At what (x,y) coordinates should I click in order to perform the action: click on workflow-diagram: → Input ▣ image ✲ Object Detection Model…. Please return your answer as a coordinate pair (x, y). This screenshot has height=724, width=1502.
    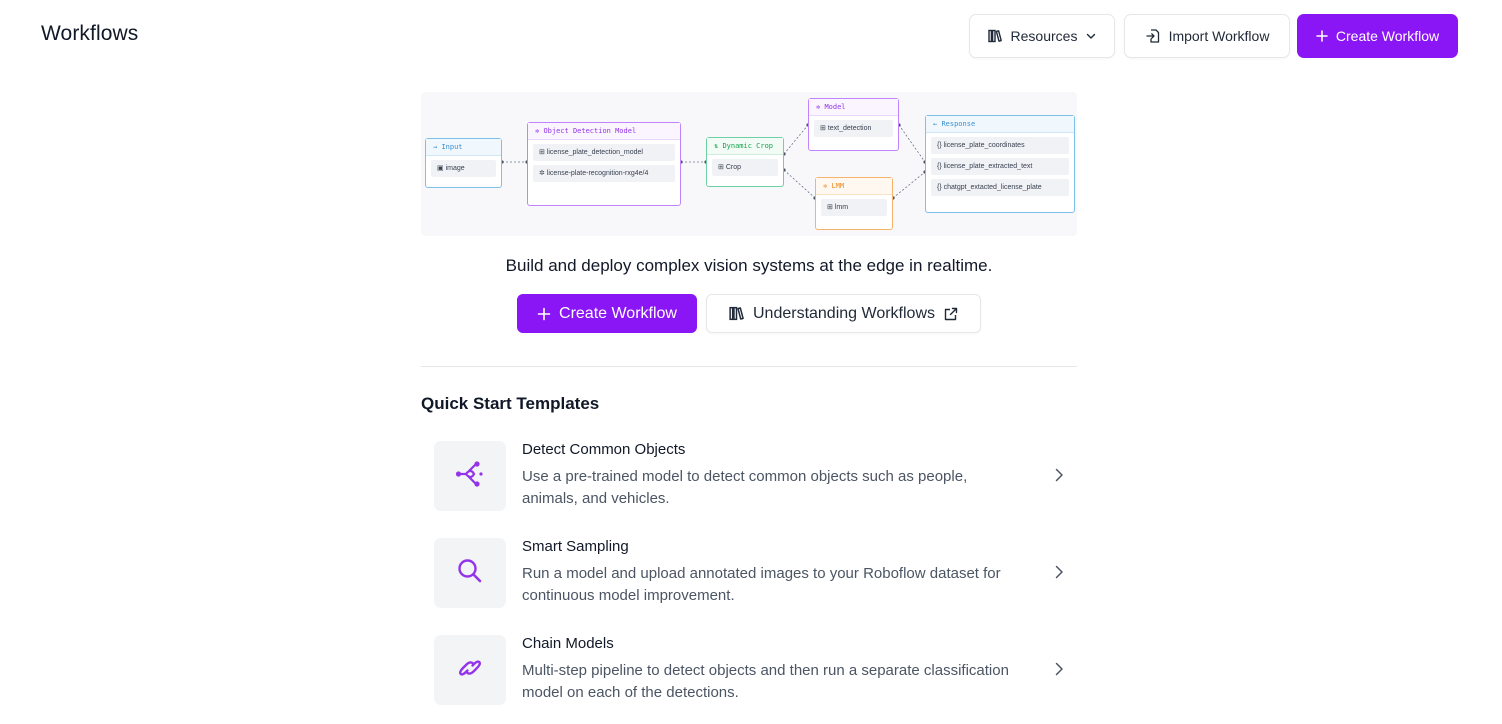
    Looking at the image, I should click on (749, 164).